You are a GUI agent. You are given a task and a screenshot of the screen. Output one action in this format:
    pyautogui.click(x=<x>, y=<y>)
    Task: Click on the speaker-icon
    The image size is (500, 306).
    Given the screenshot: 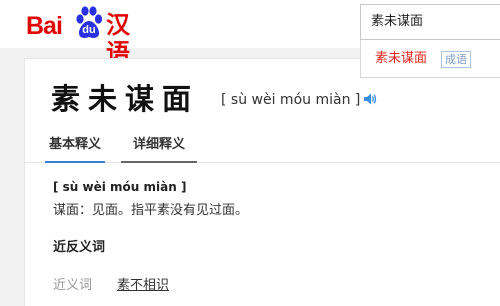 What is the action you would take?
    pyautogui.click(x=370, y=99)
    